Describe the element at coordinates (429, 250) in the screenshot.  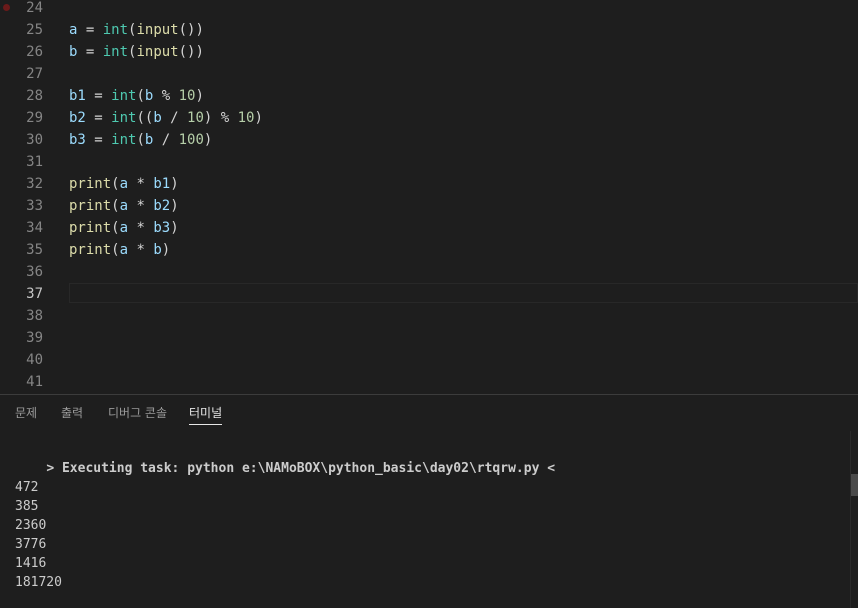
I see `code-line: 35 print(a * b)` at that location.